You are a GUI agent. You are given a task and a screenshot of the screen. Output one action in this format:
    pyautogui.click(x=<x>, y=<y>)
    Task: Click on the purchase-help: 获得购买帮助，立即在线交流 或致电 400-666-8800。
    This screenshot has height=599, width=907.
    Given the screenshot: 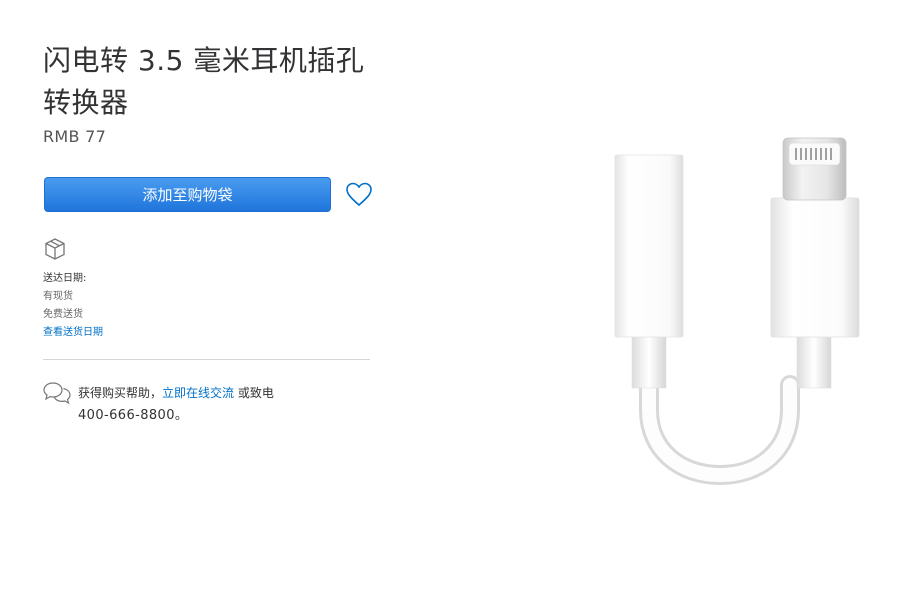 What is the action you would take?
    pyautogui.click(x=203, y=404)
    